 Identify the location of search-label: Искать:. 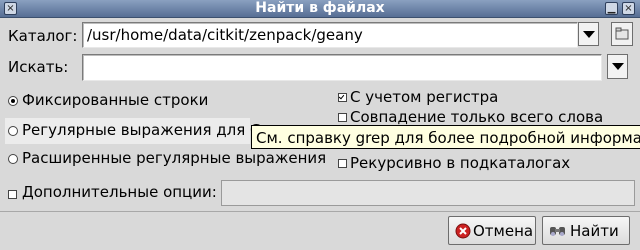
(38, 67).